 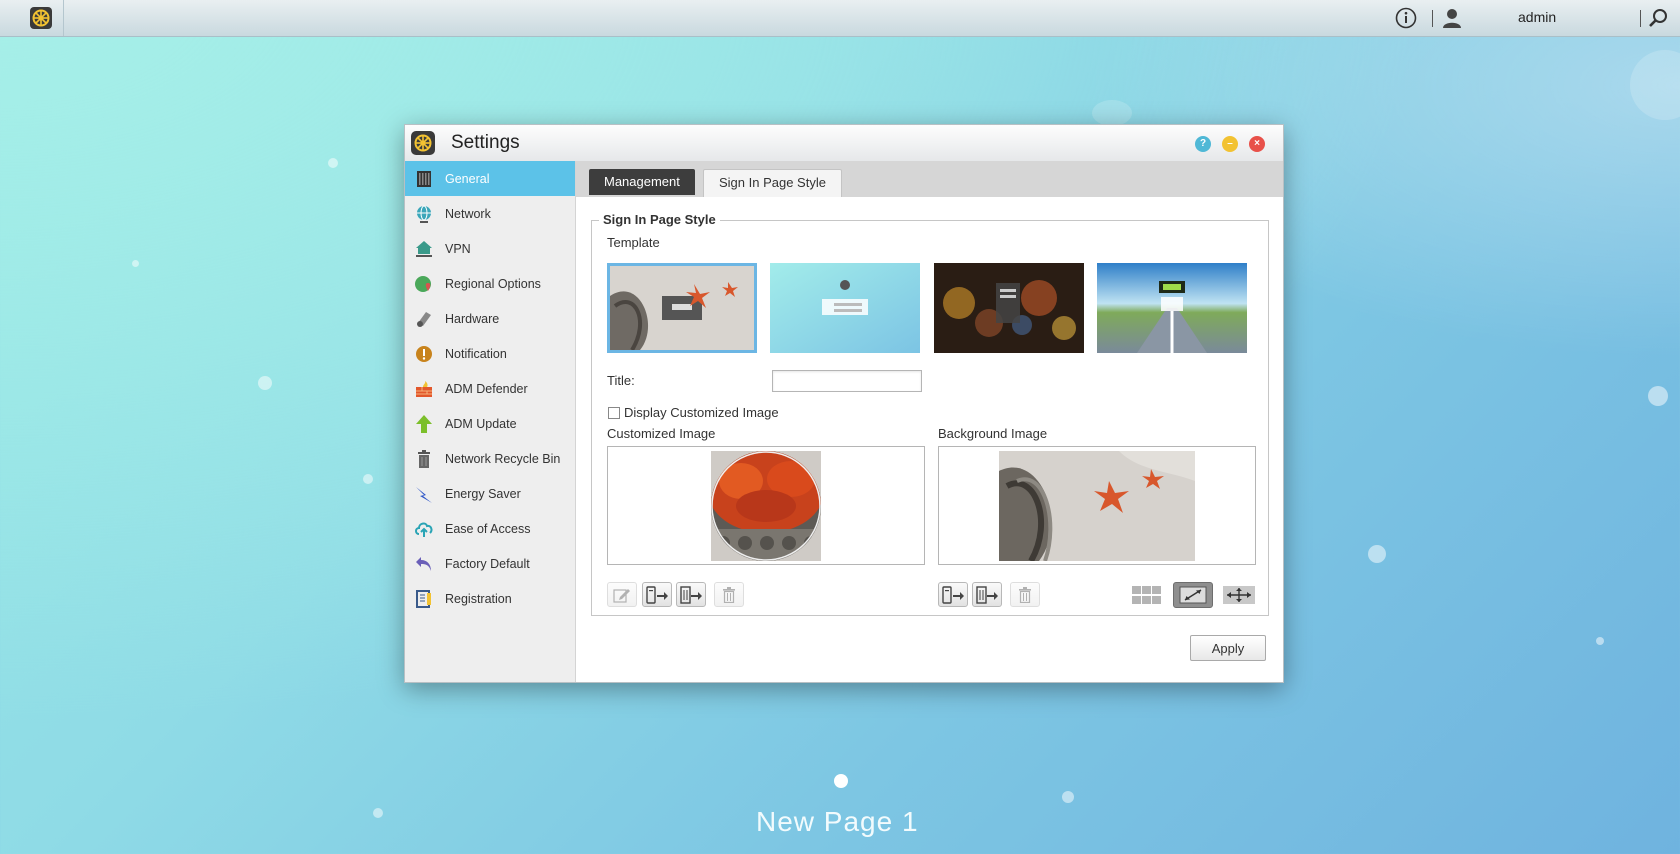 What do you see at coordinates (847, 381) in the screenshot?
I see `title-input` at bounding box center [847, 381].